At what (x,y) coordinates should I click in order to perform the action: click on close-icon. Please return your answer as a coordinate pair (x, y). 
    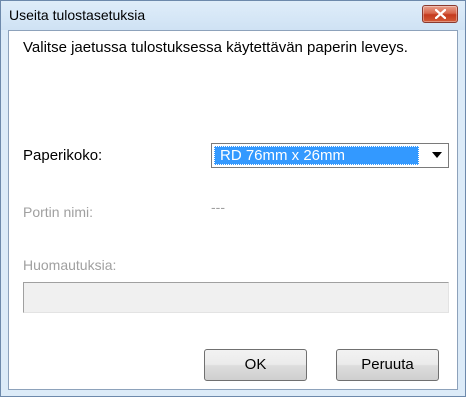
    Looking at the image, I should click on (440, 14).